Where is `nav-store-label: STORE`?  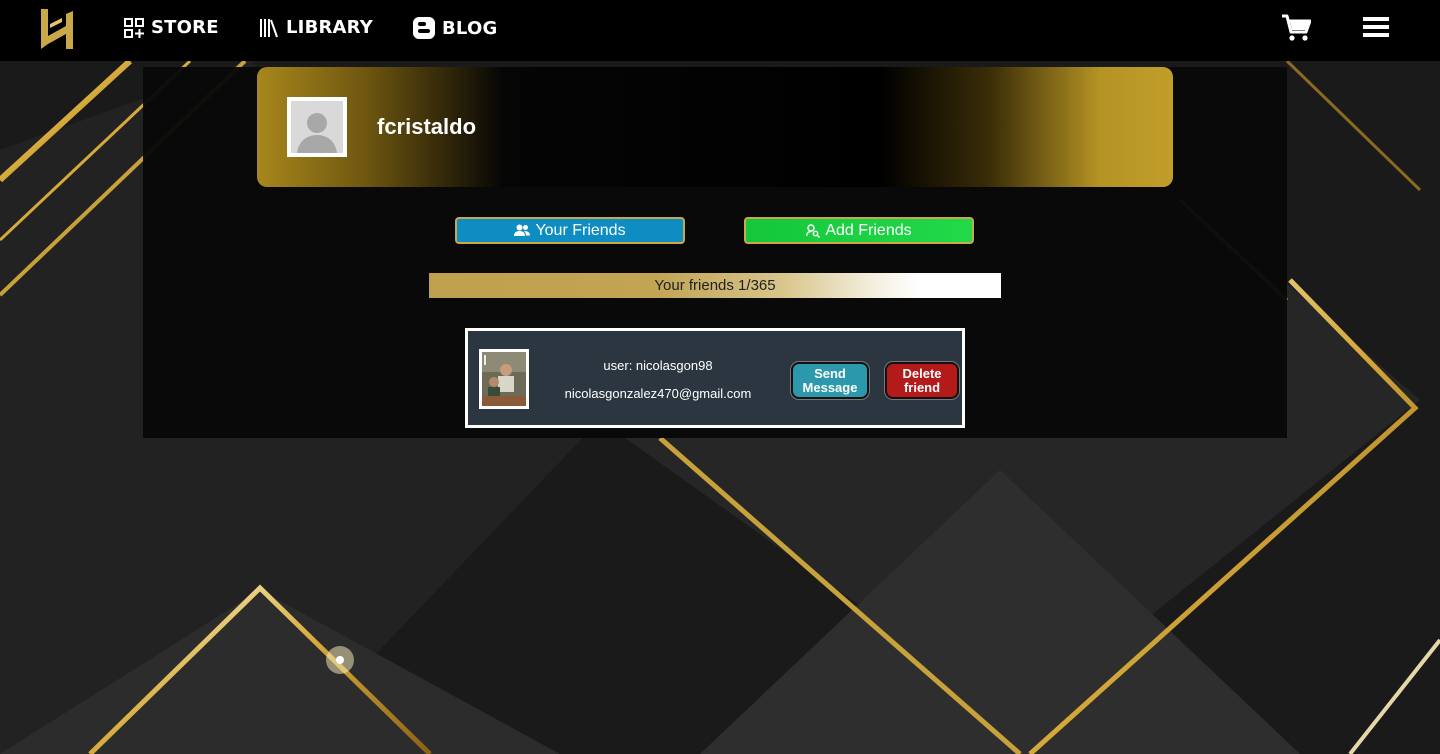
nav-store-label: STORE is located at coordinates (185, 27).